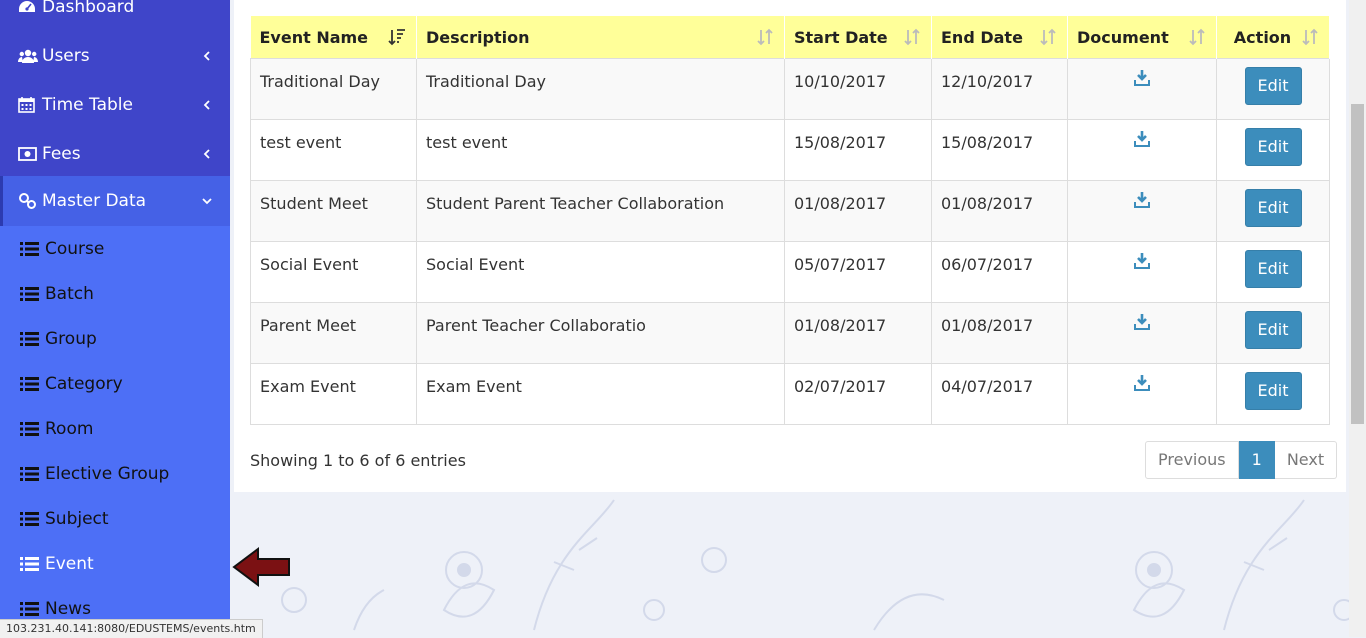 Image resolution: width=1366 pixels, height=638 pixels. I want to click on column-header-description: Description, so click(600, 37).